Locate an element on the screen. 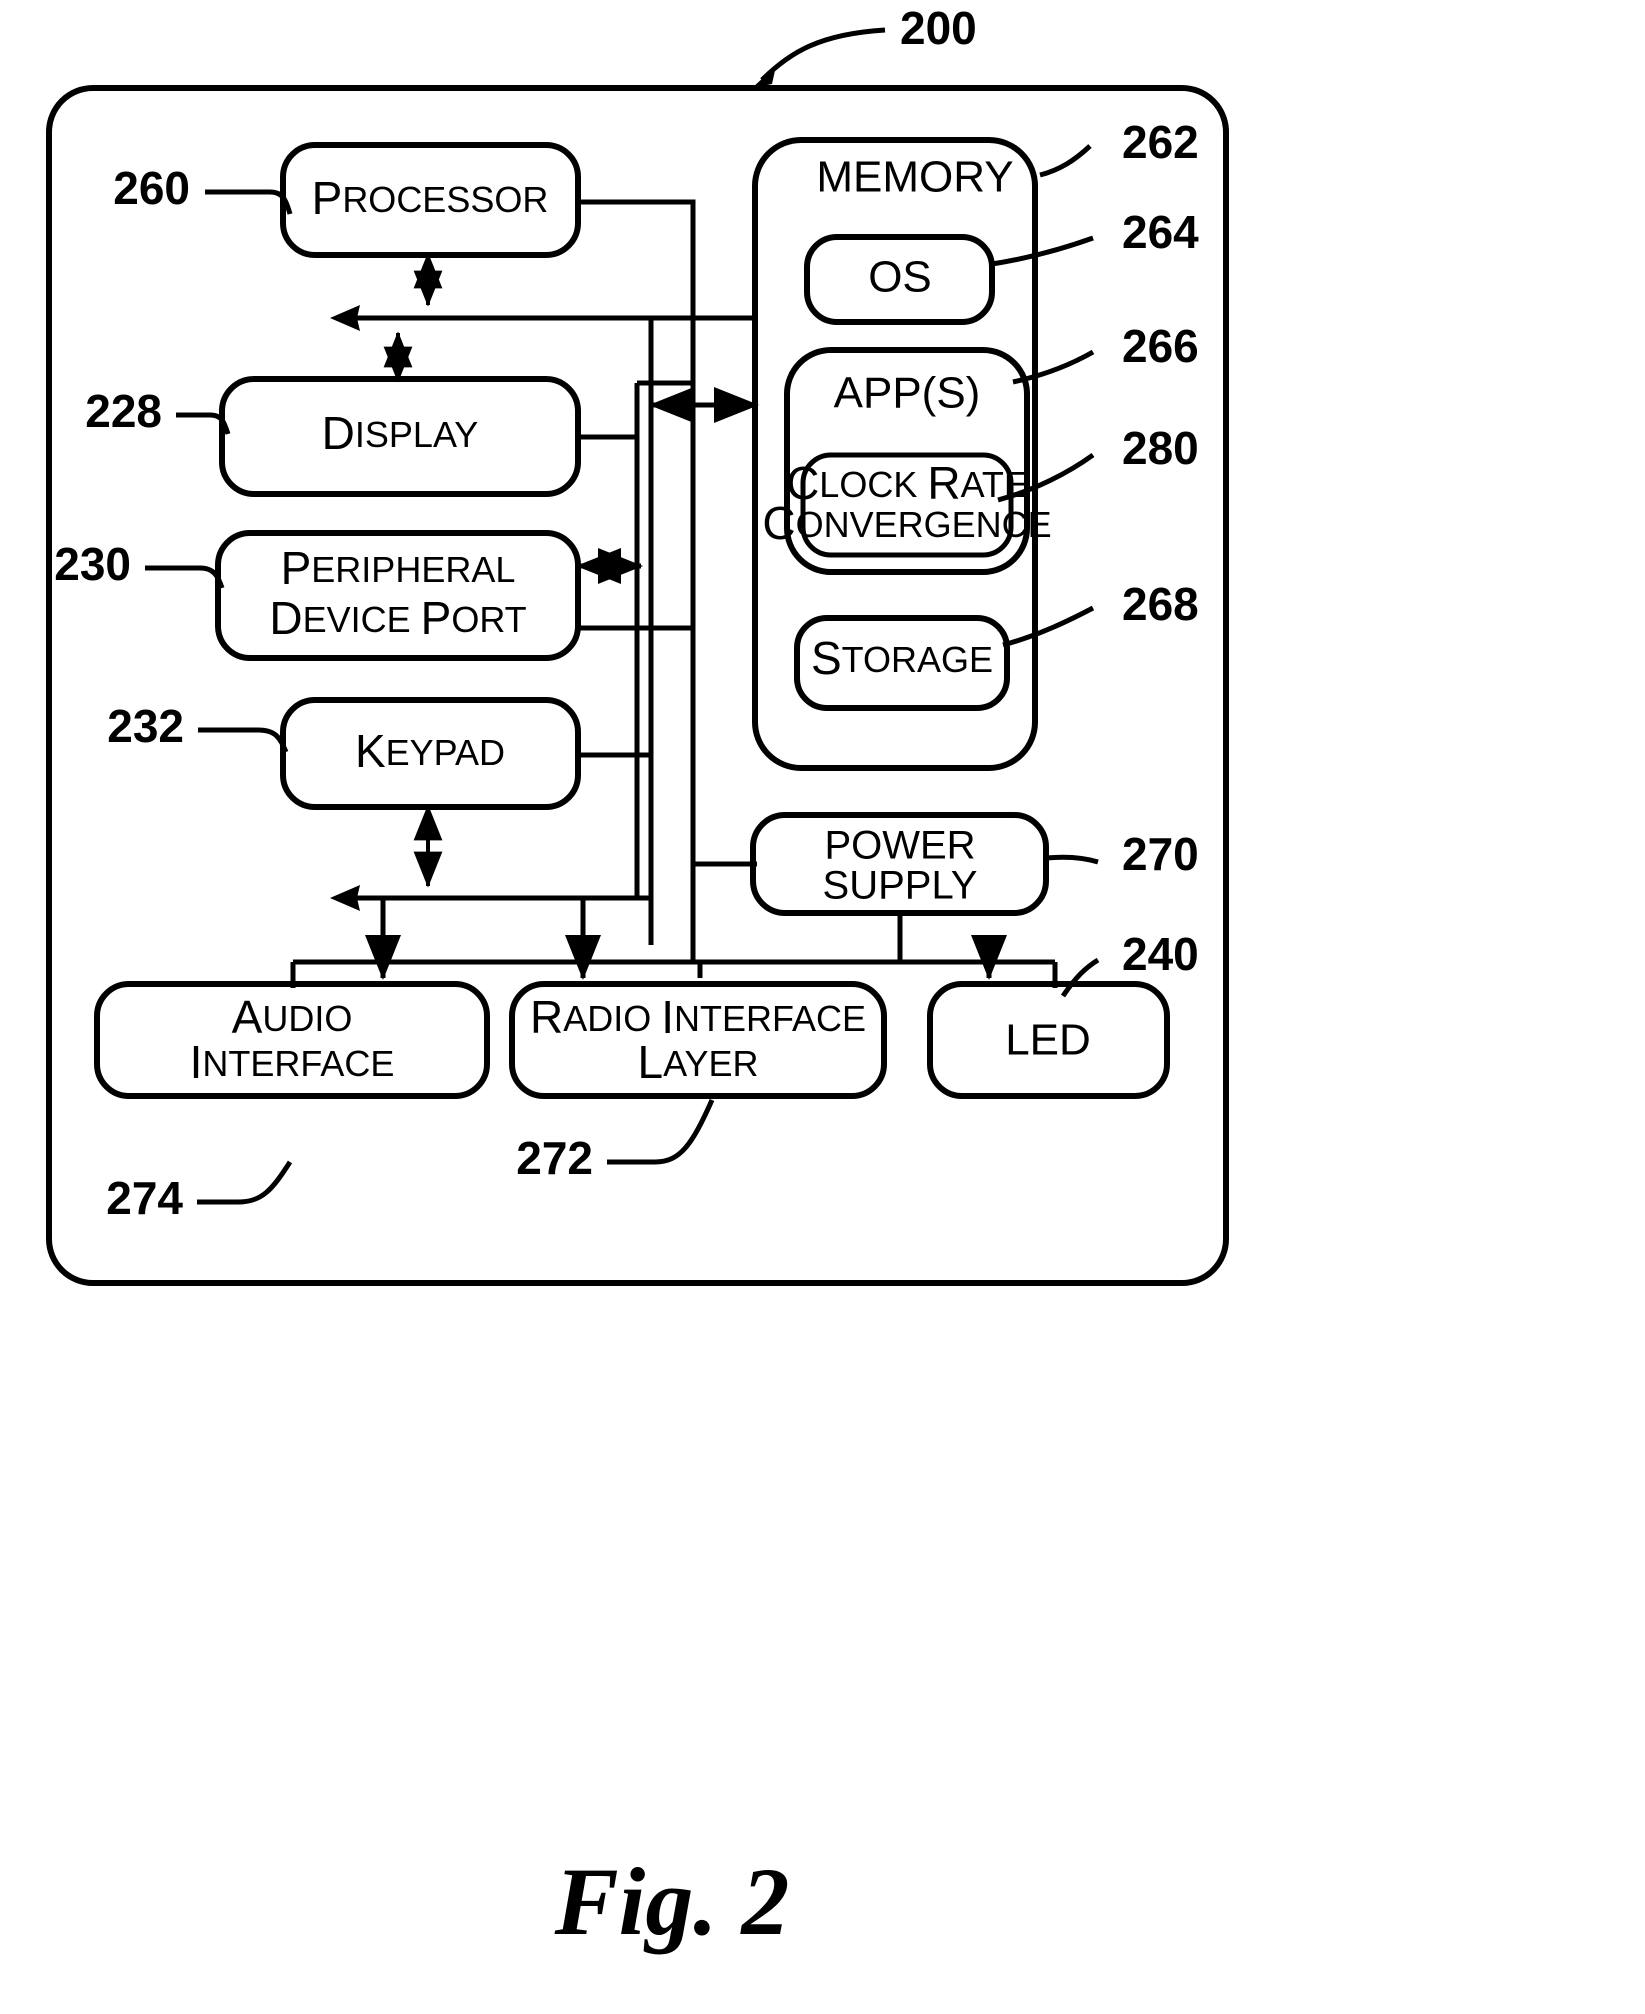  block-storage: STORAGE is located at coordinates (902, 663).